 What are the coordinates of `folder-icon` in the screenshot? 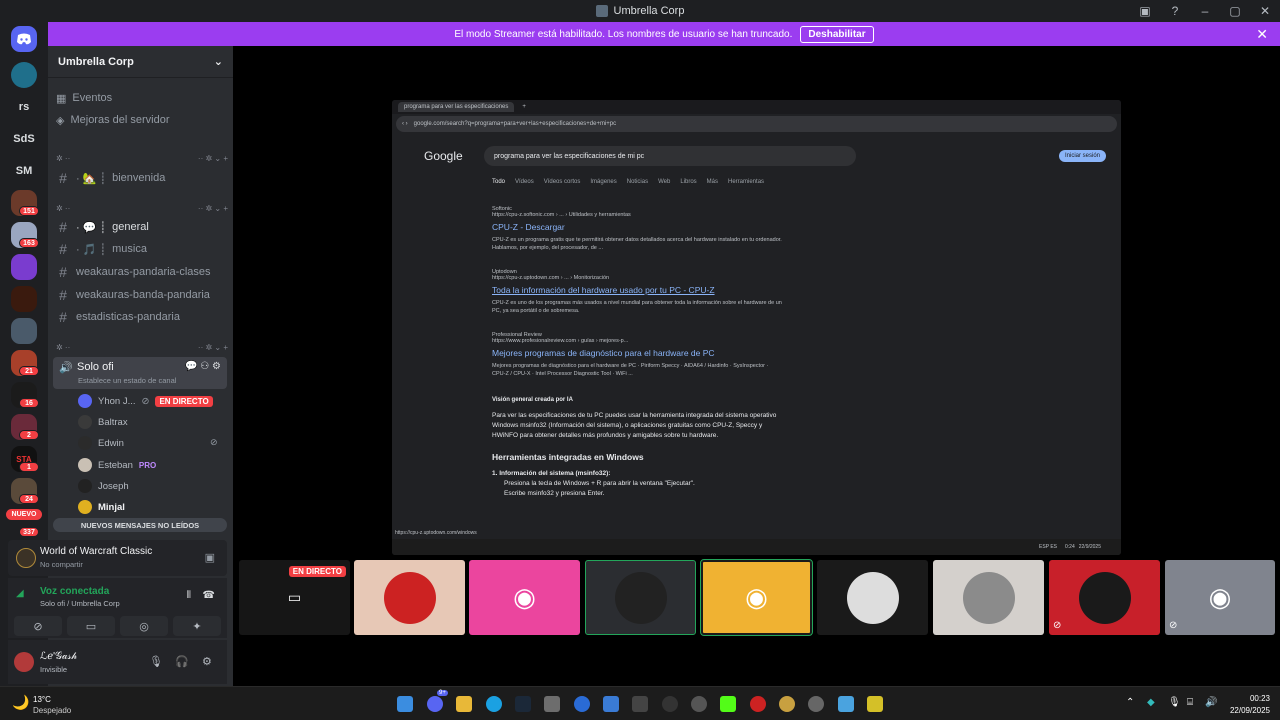 It's located at (464, 704).